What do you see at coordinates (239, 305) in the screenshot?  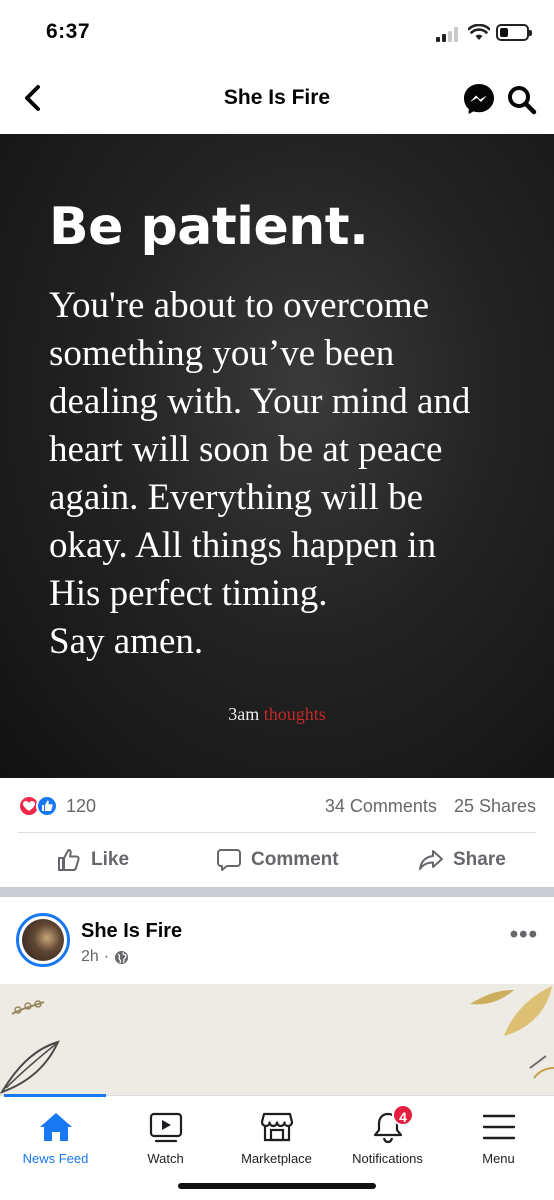 I see `image-text-line: You're about to overcome` at bounding box center [239, 305].